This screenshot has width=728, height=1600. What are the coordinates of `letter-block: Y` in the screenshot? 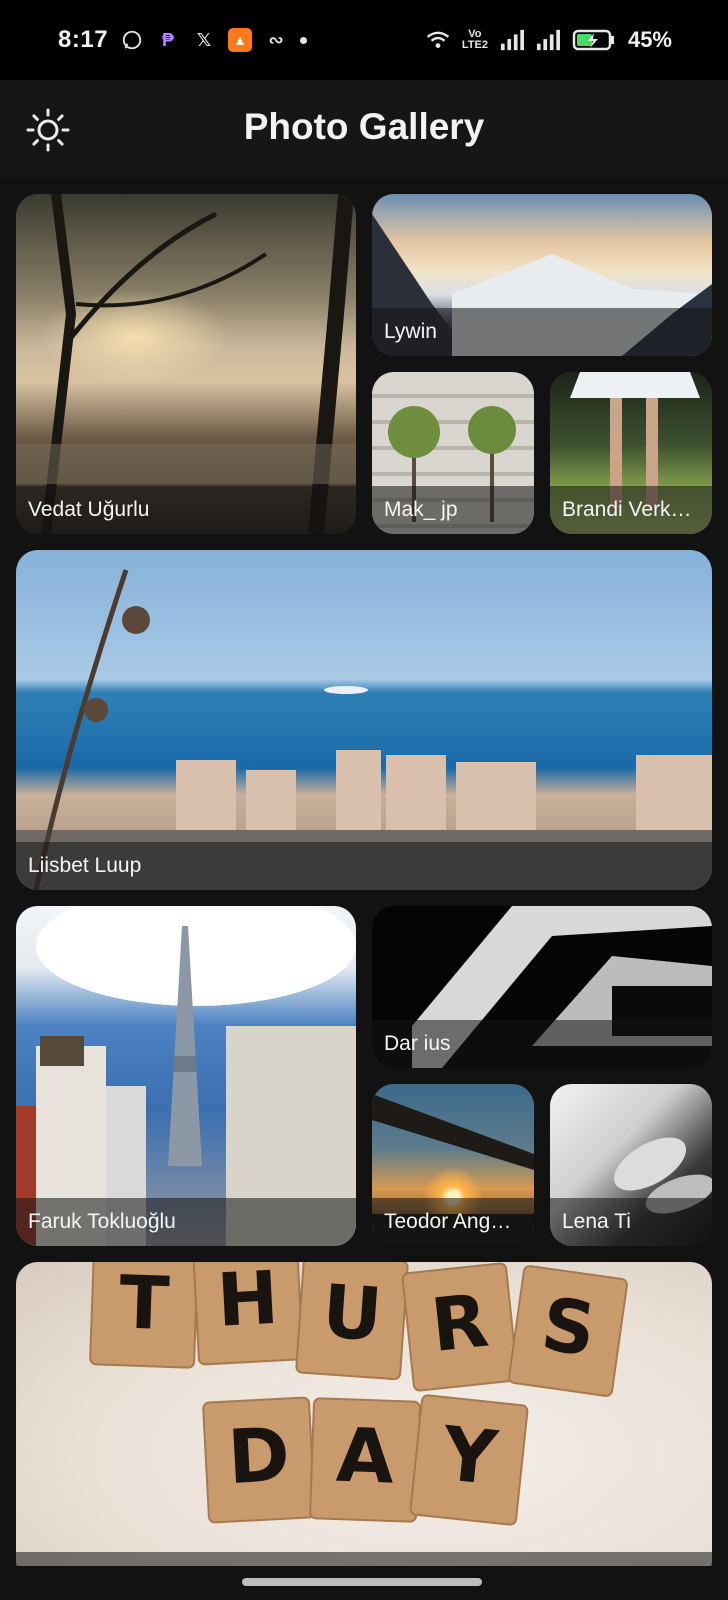 It's located at (469, 1460).